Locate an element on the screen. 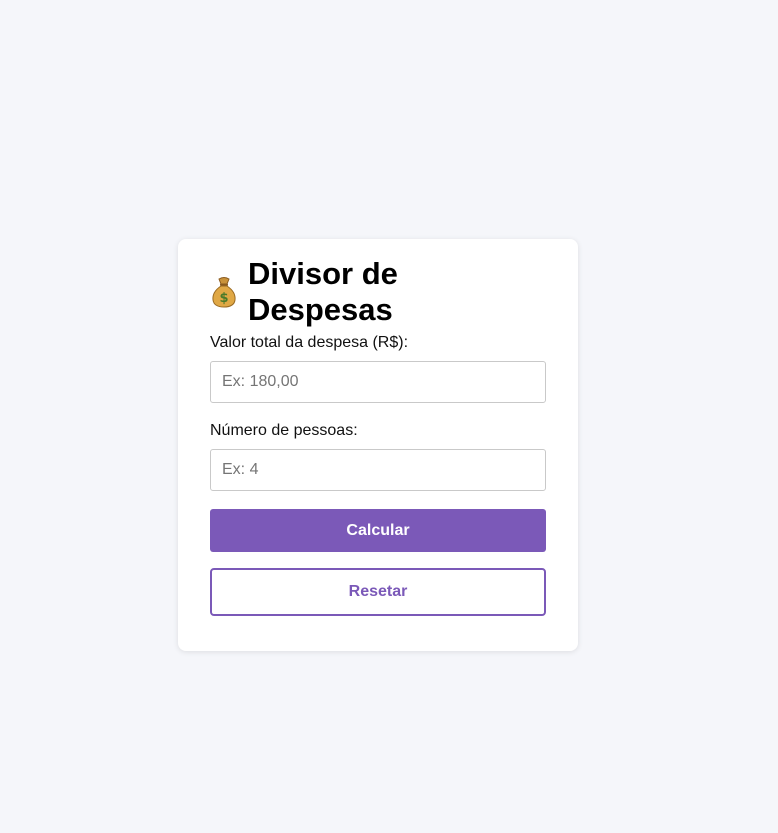  people-count-input is located at coordinates (378, 470).